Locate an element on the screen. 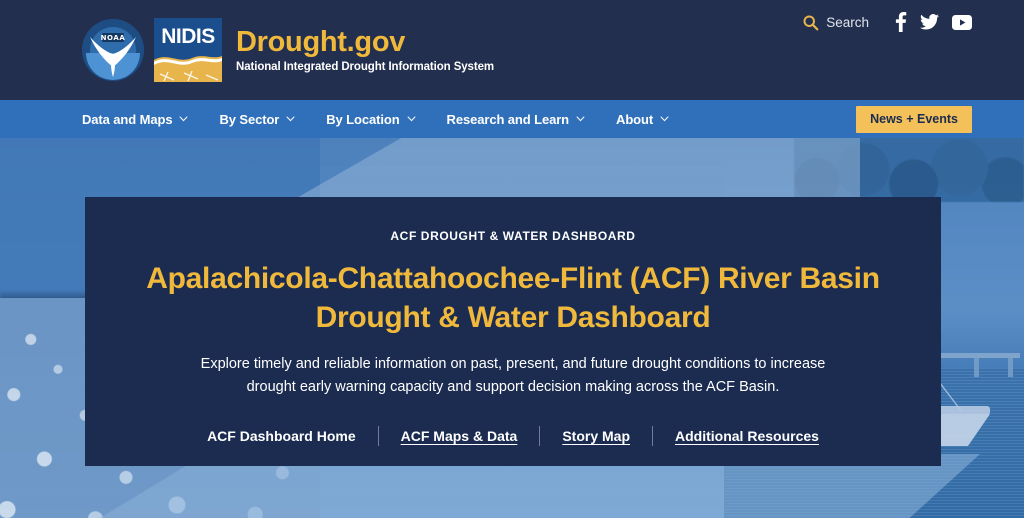  hero-link-acf-maps-and-data: ACF Maps & Data is located at coordinates (459, 436).